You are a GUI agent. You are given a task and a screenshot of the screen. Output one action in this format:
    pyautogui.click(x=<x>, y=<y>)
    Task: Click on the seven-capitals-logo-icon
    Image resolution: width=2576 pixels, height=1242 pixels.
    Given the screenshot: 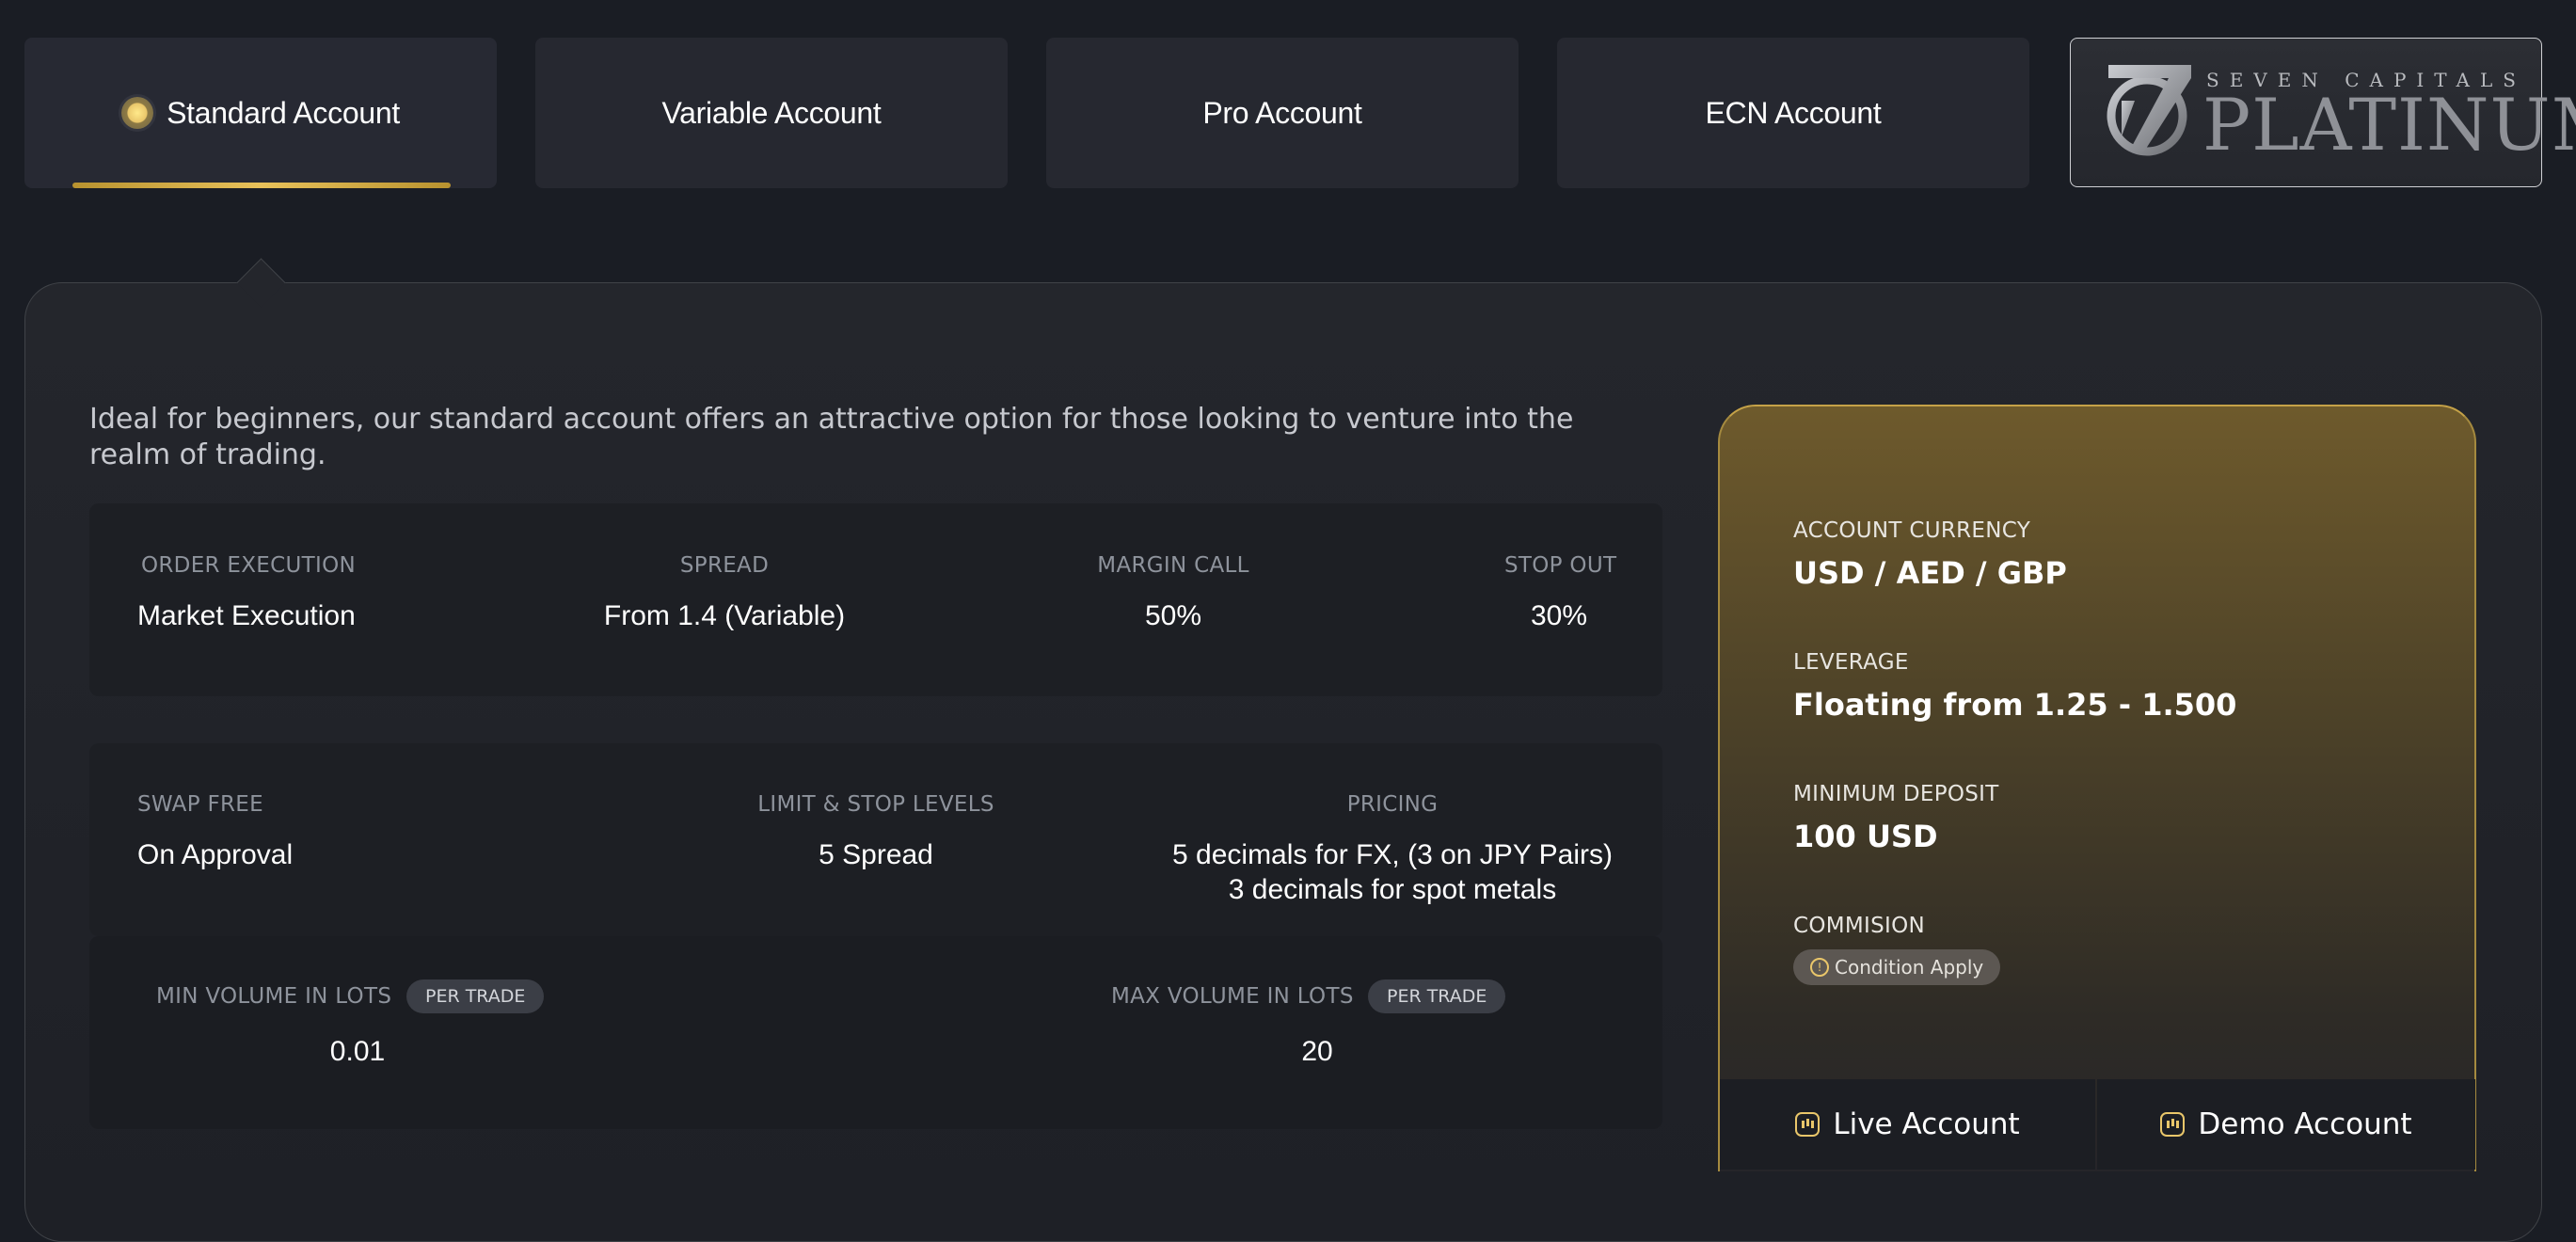 What is the action you would take?
    pyautogui.click(x=2149, y=111)
    